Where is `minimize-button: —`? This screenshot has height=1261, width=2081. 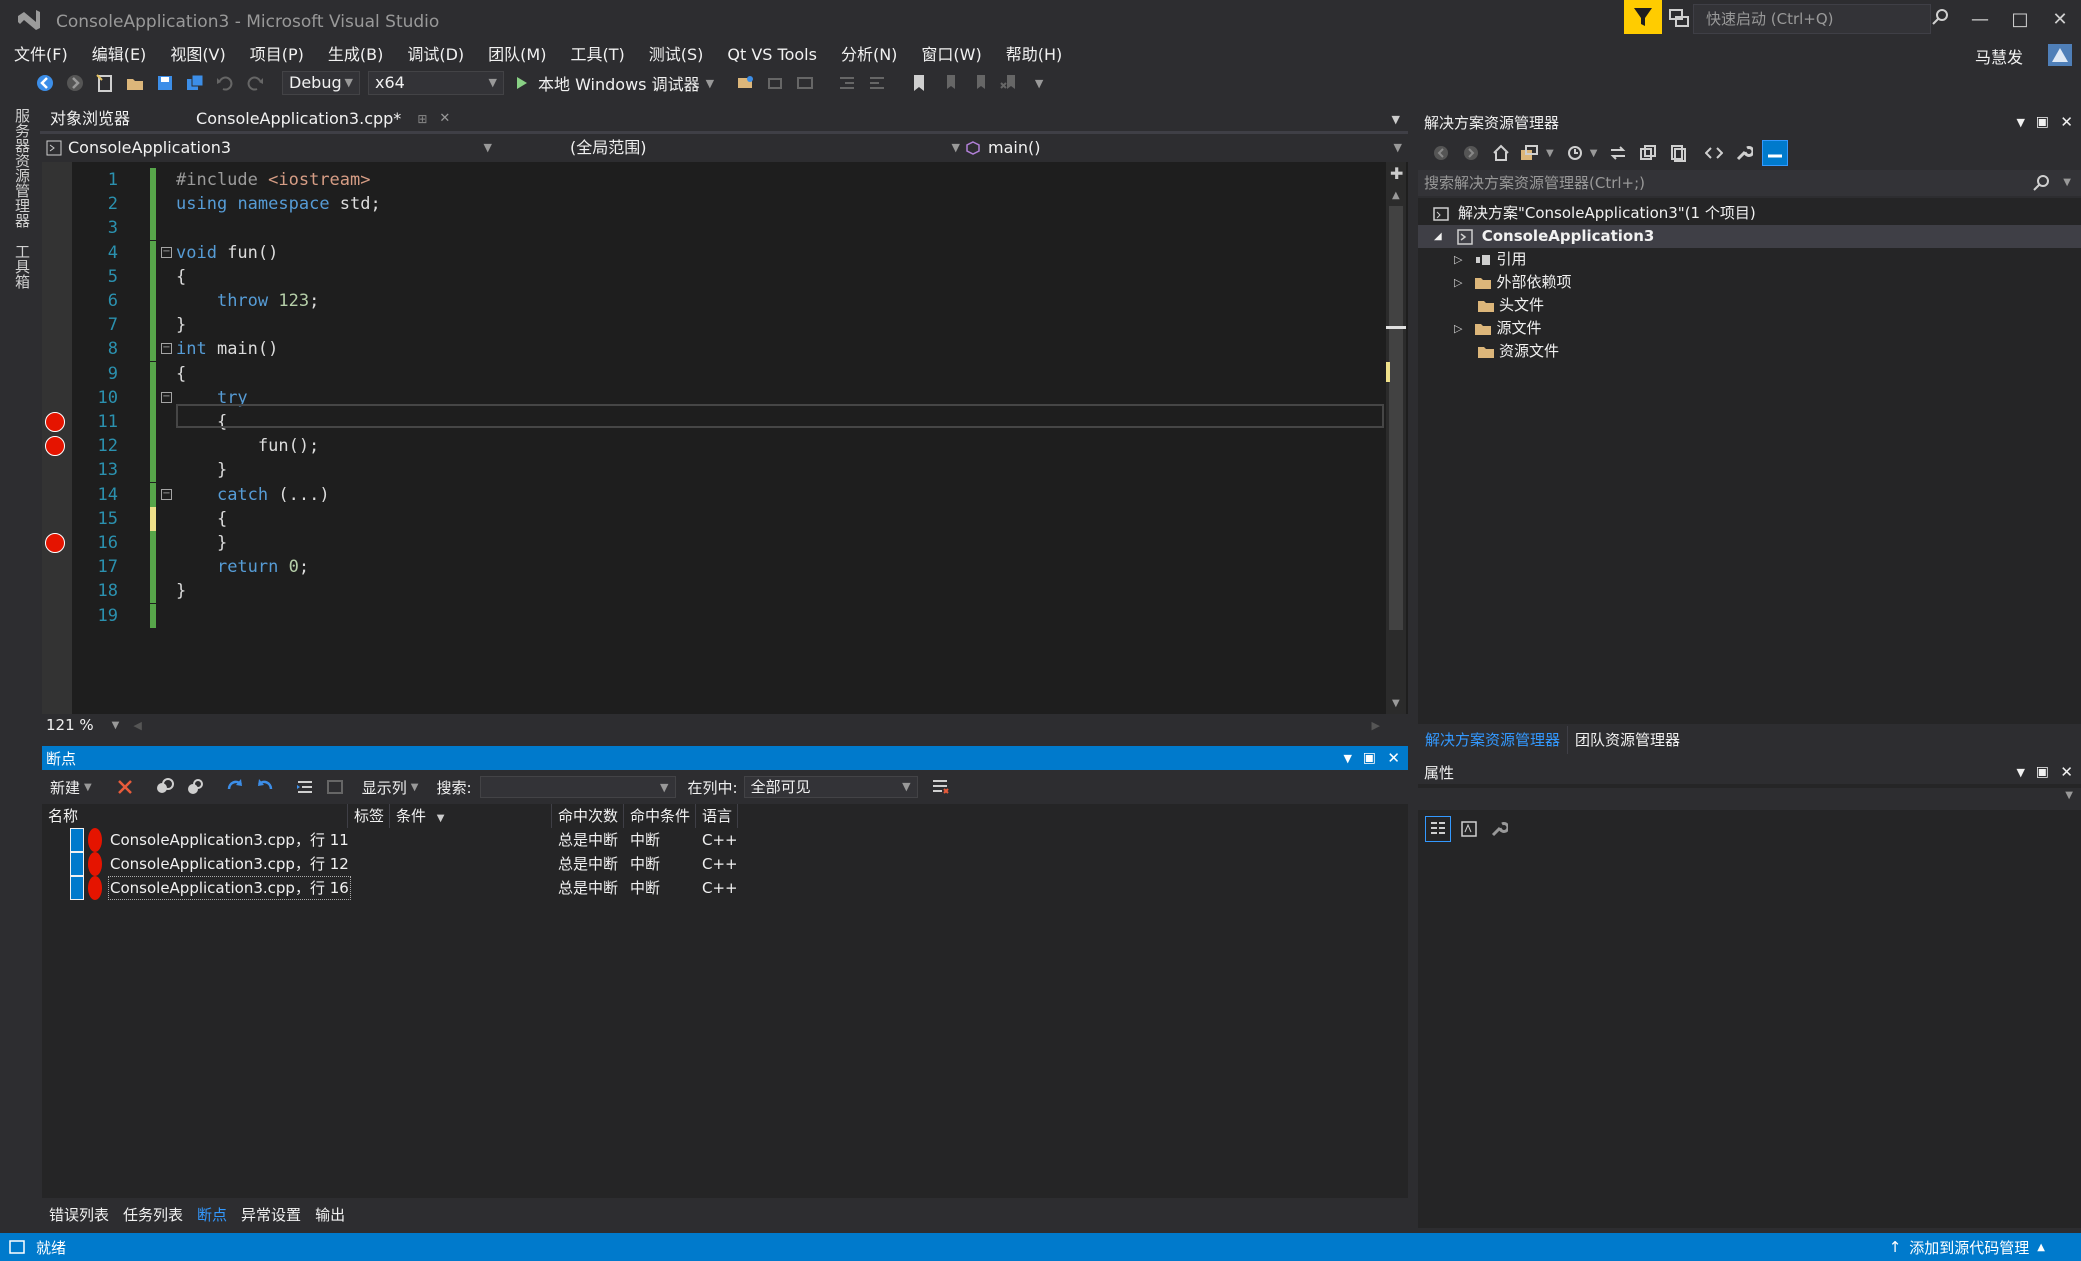
minimize-button: — is located at coordinates (1980, 21).